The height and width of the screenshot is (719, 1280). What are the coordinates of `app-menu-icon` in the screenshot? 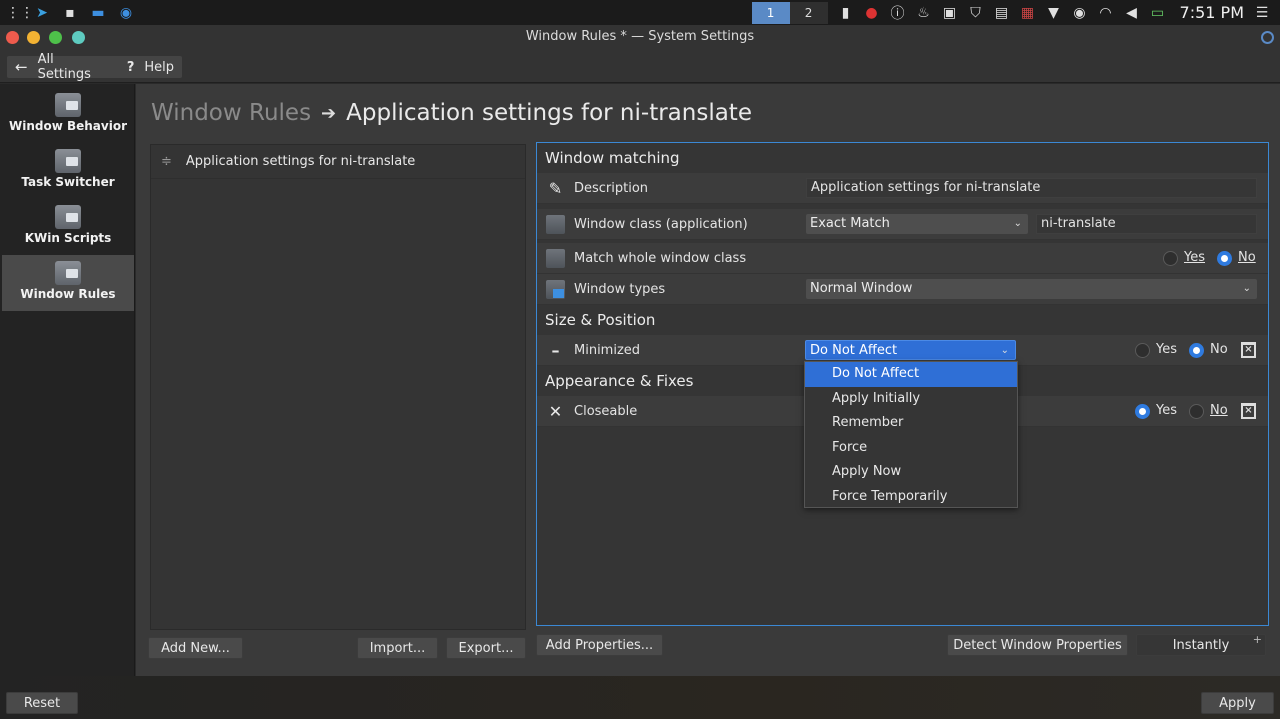 It's located at (1267, 37).